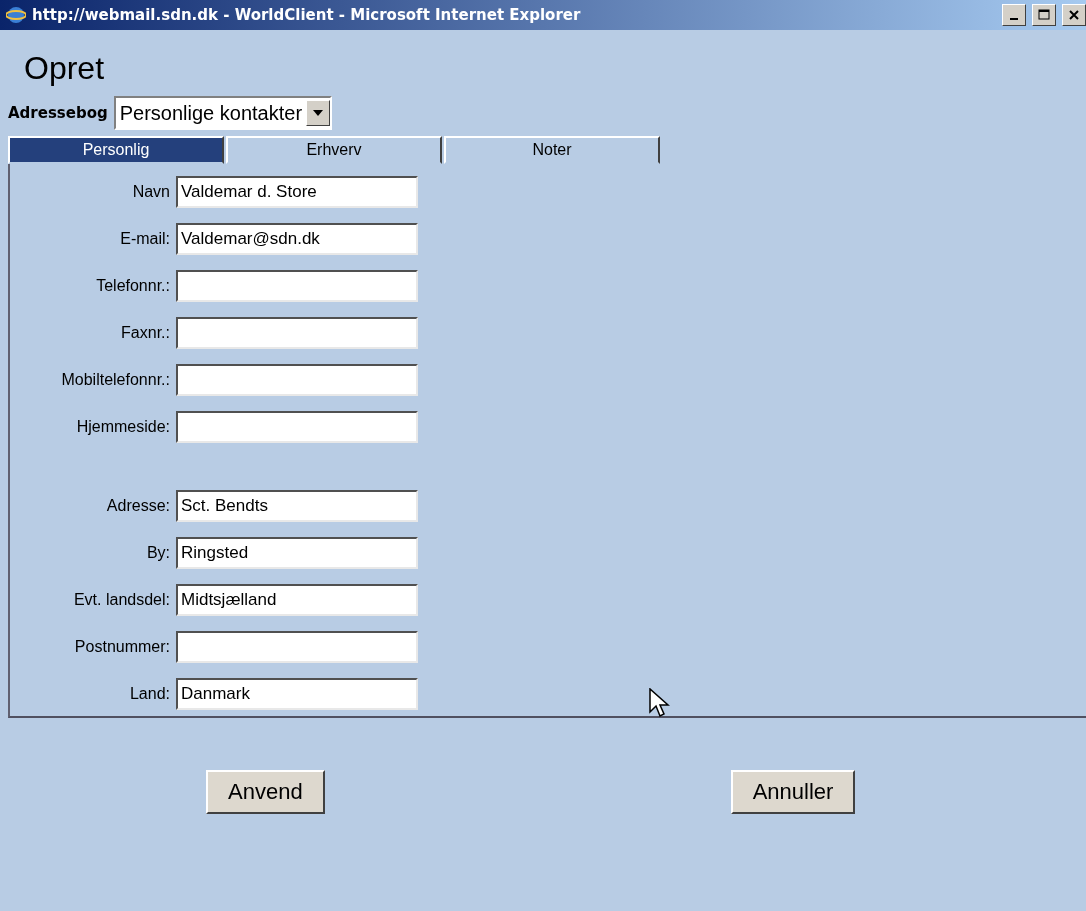 The image size is (1086, 911). What do you see at coordinates (144, 239) in the screenshot?
I see `field-label: E-mail:` at bounding box center [144, 239].